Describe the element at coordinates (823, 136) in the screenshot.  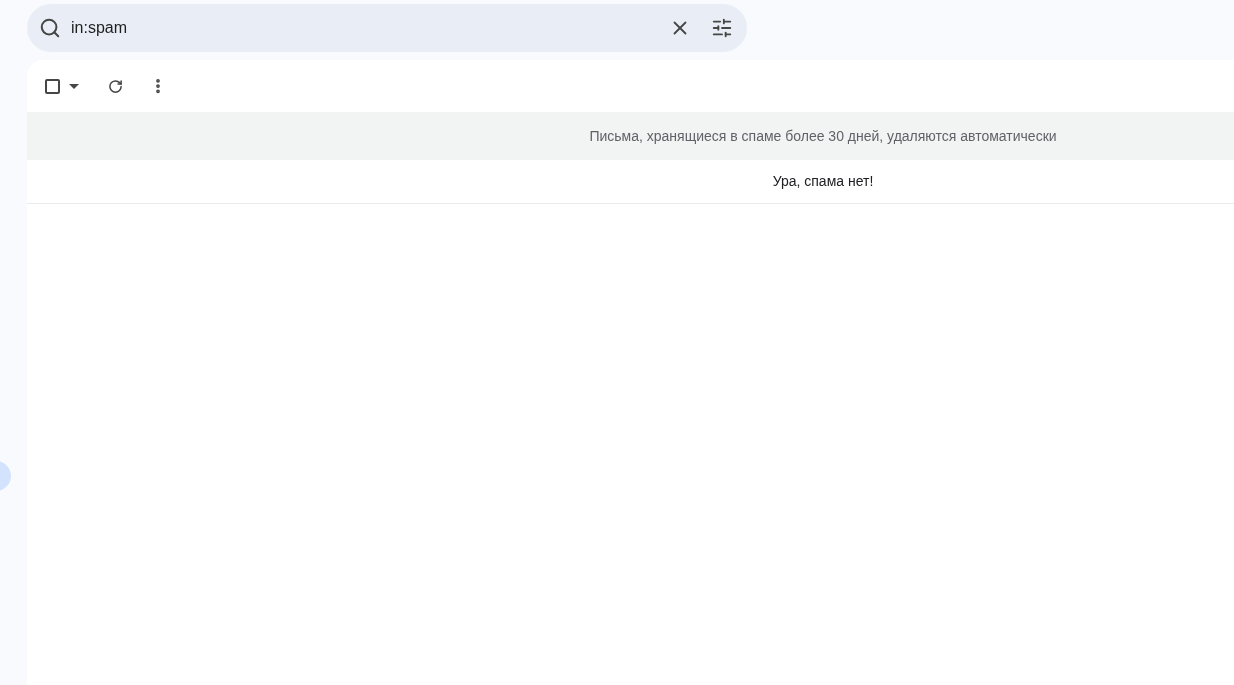
I see `notice-text: Письма, хранящиеся в спаме более 30 дней, удаляются автоматически` at that location.